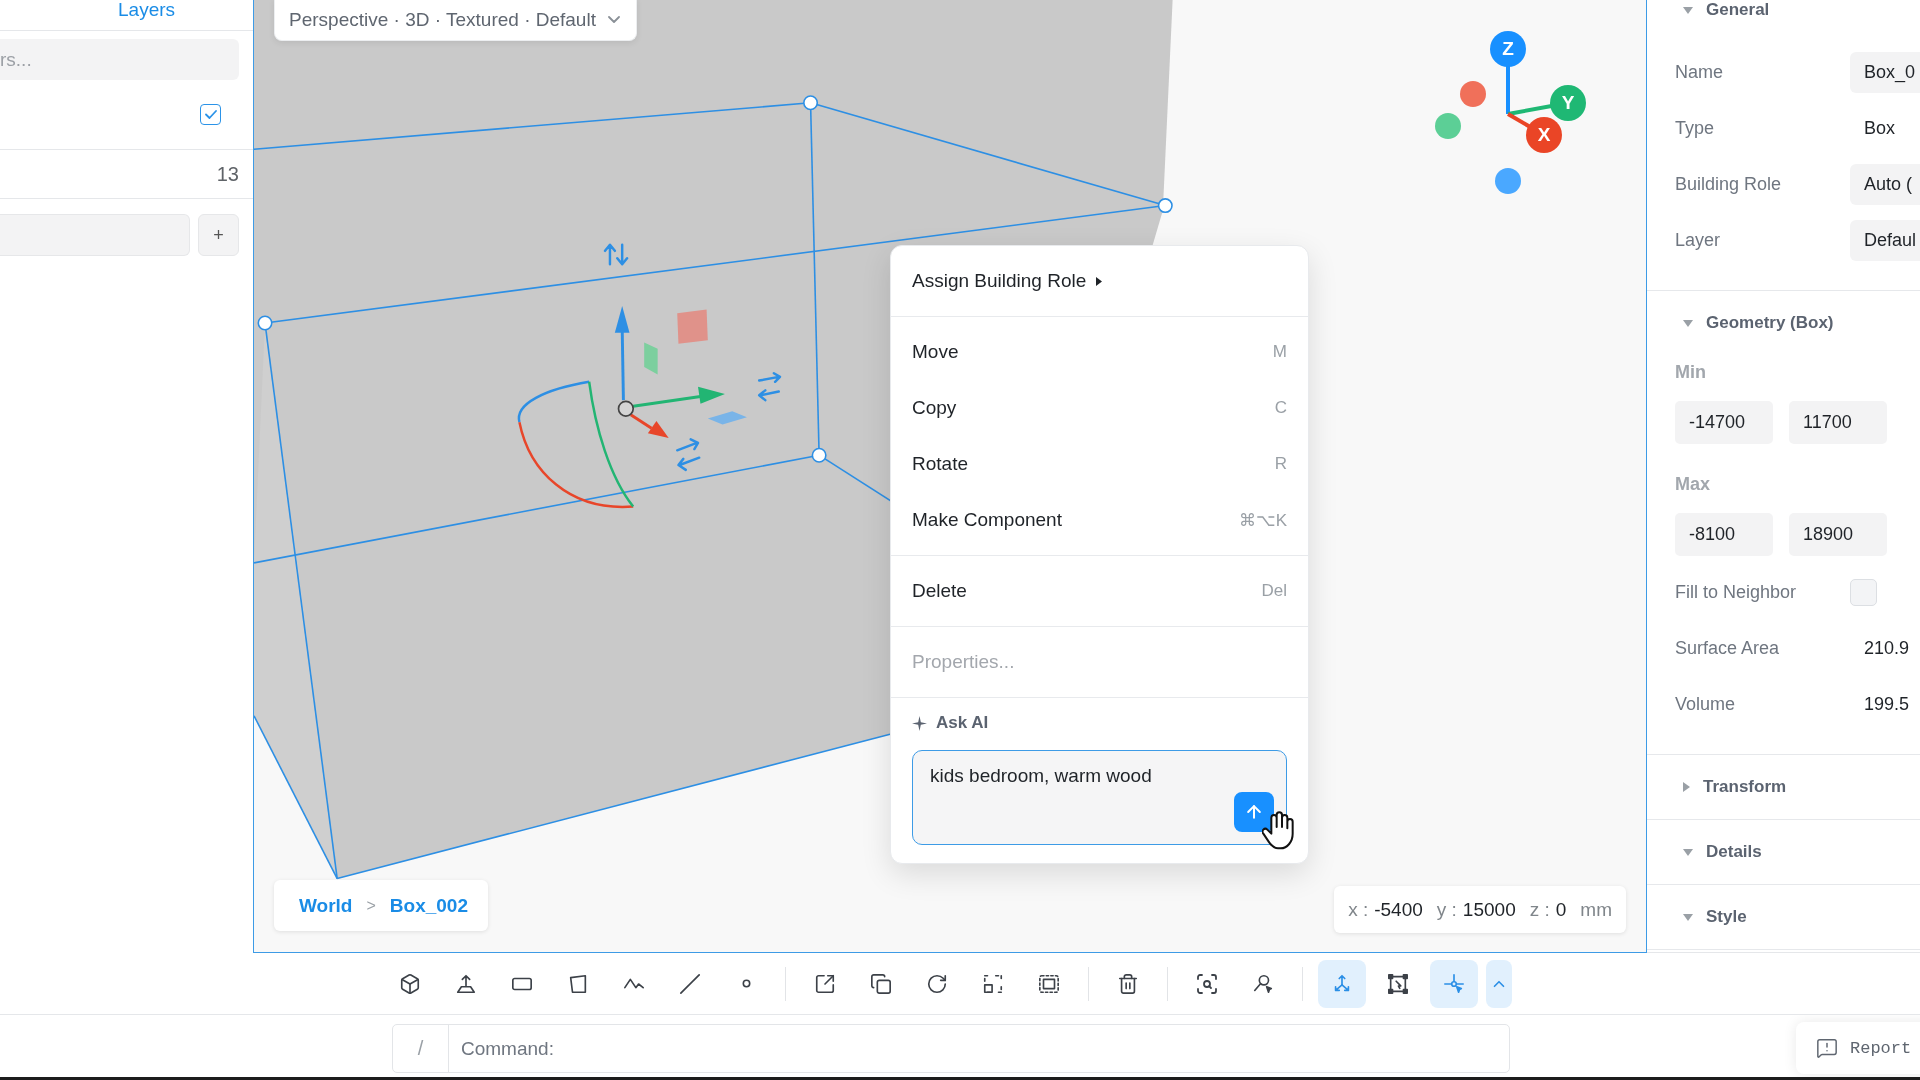 This screenshot has width=1920, height=1080. What do you see at coordinates (1728, 648) in the screenshot?
I see `property-label: Surface Area` at bounding box center [1728, 648].